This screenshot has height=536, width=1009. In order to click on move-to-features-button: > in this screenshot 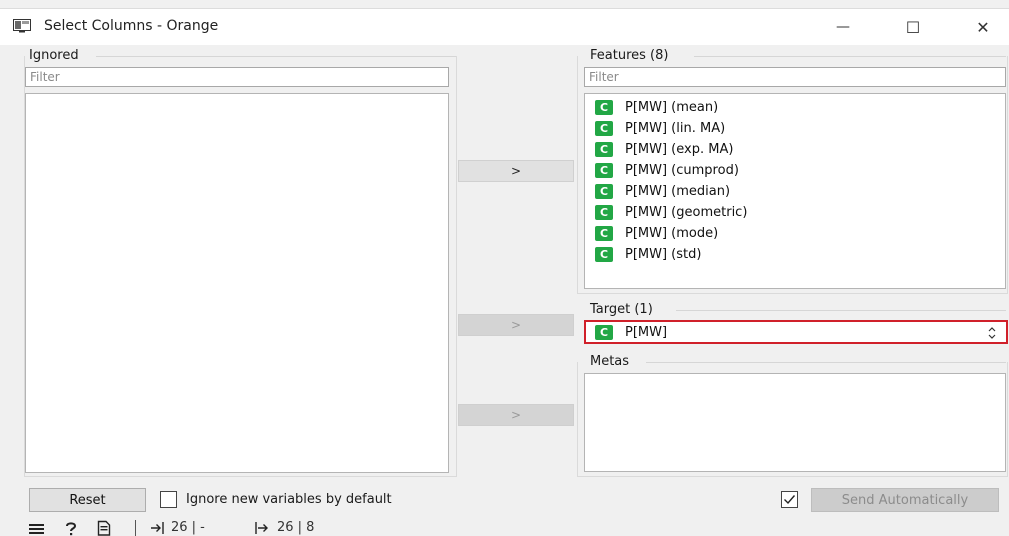, I will do `click(516, 171)`.